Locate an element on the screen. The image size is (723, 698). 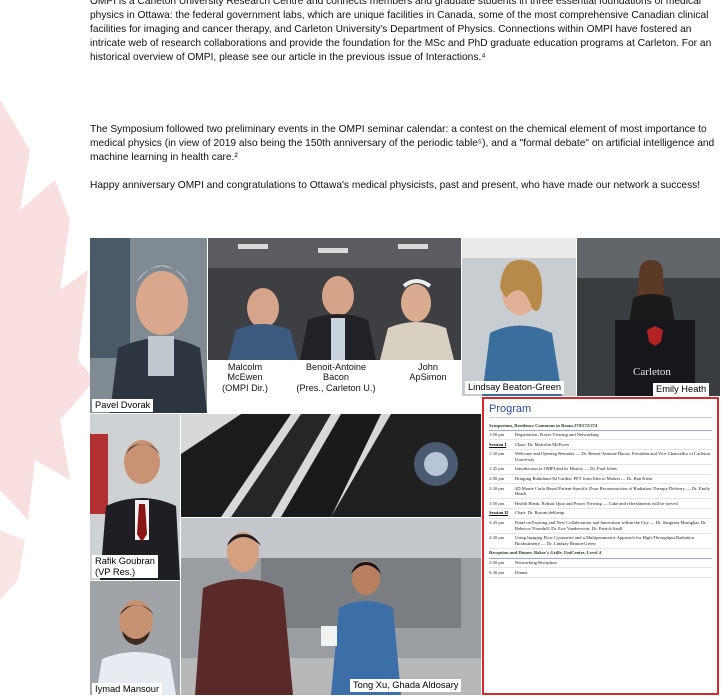
caption-emily-heath: Emily Heath is located at coordinates (681, 389).